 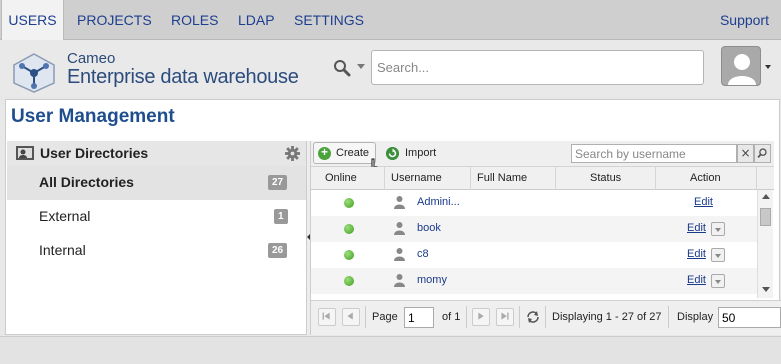 I want to click on avatar-chevron-down-icon, so click(x=768, y=67).